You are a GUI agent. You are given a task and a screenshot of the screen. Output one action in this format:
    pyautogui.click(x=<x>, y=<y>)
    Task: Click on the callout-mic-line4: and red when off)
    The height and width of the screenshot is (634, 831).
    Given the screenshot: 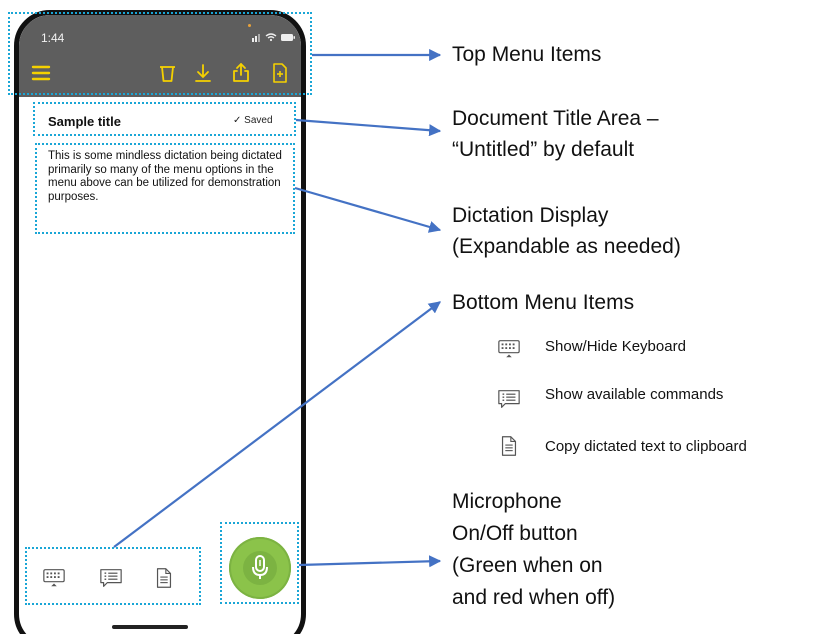 What is the action you would take?
    pyautogui.click(x=534, y=597)
    